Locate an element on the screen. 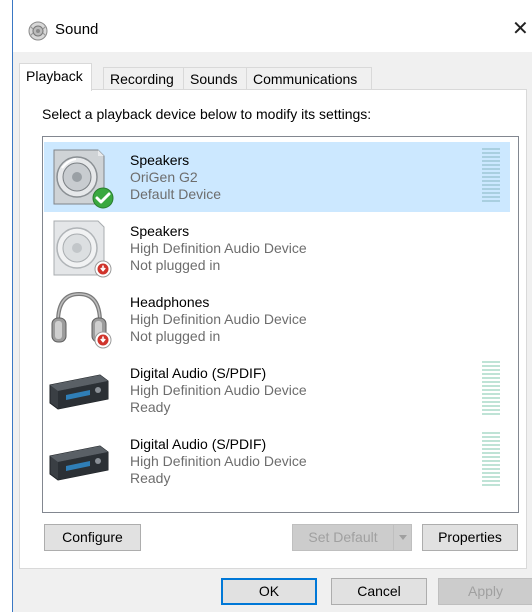 This screenshot has height=612, width=532. cancel-button: Cancel is located at coordinates (379, 591).